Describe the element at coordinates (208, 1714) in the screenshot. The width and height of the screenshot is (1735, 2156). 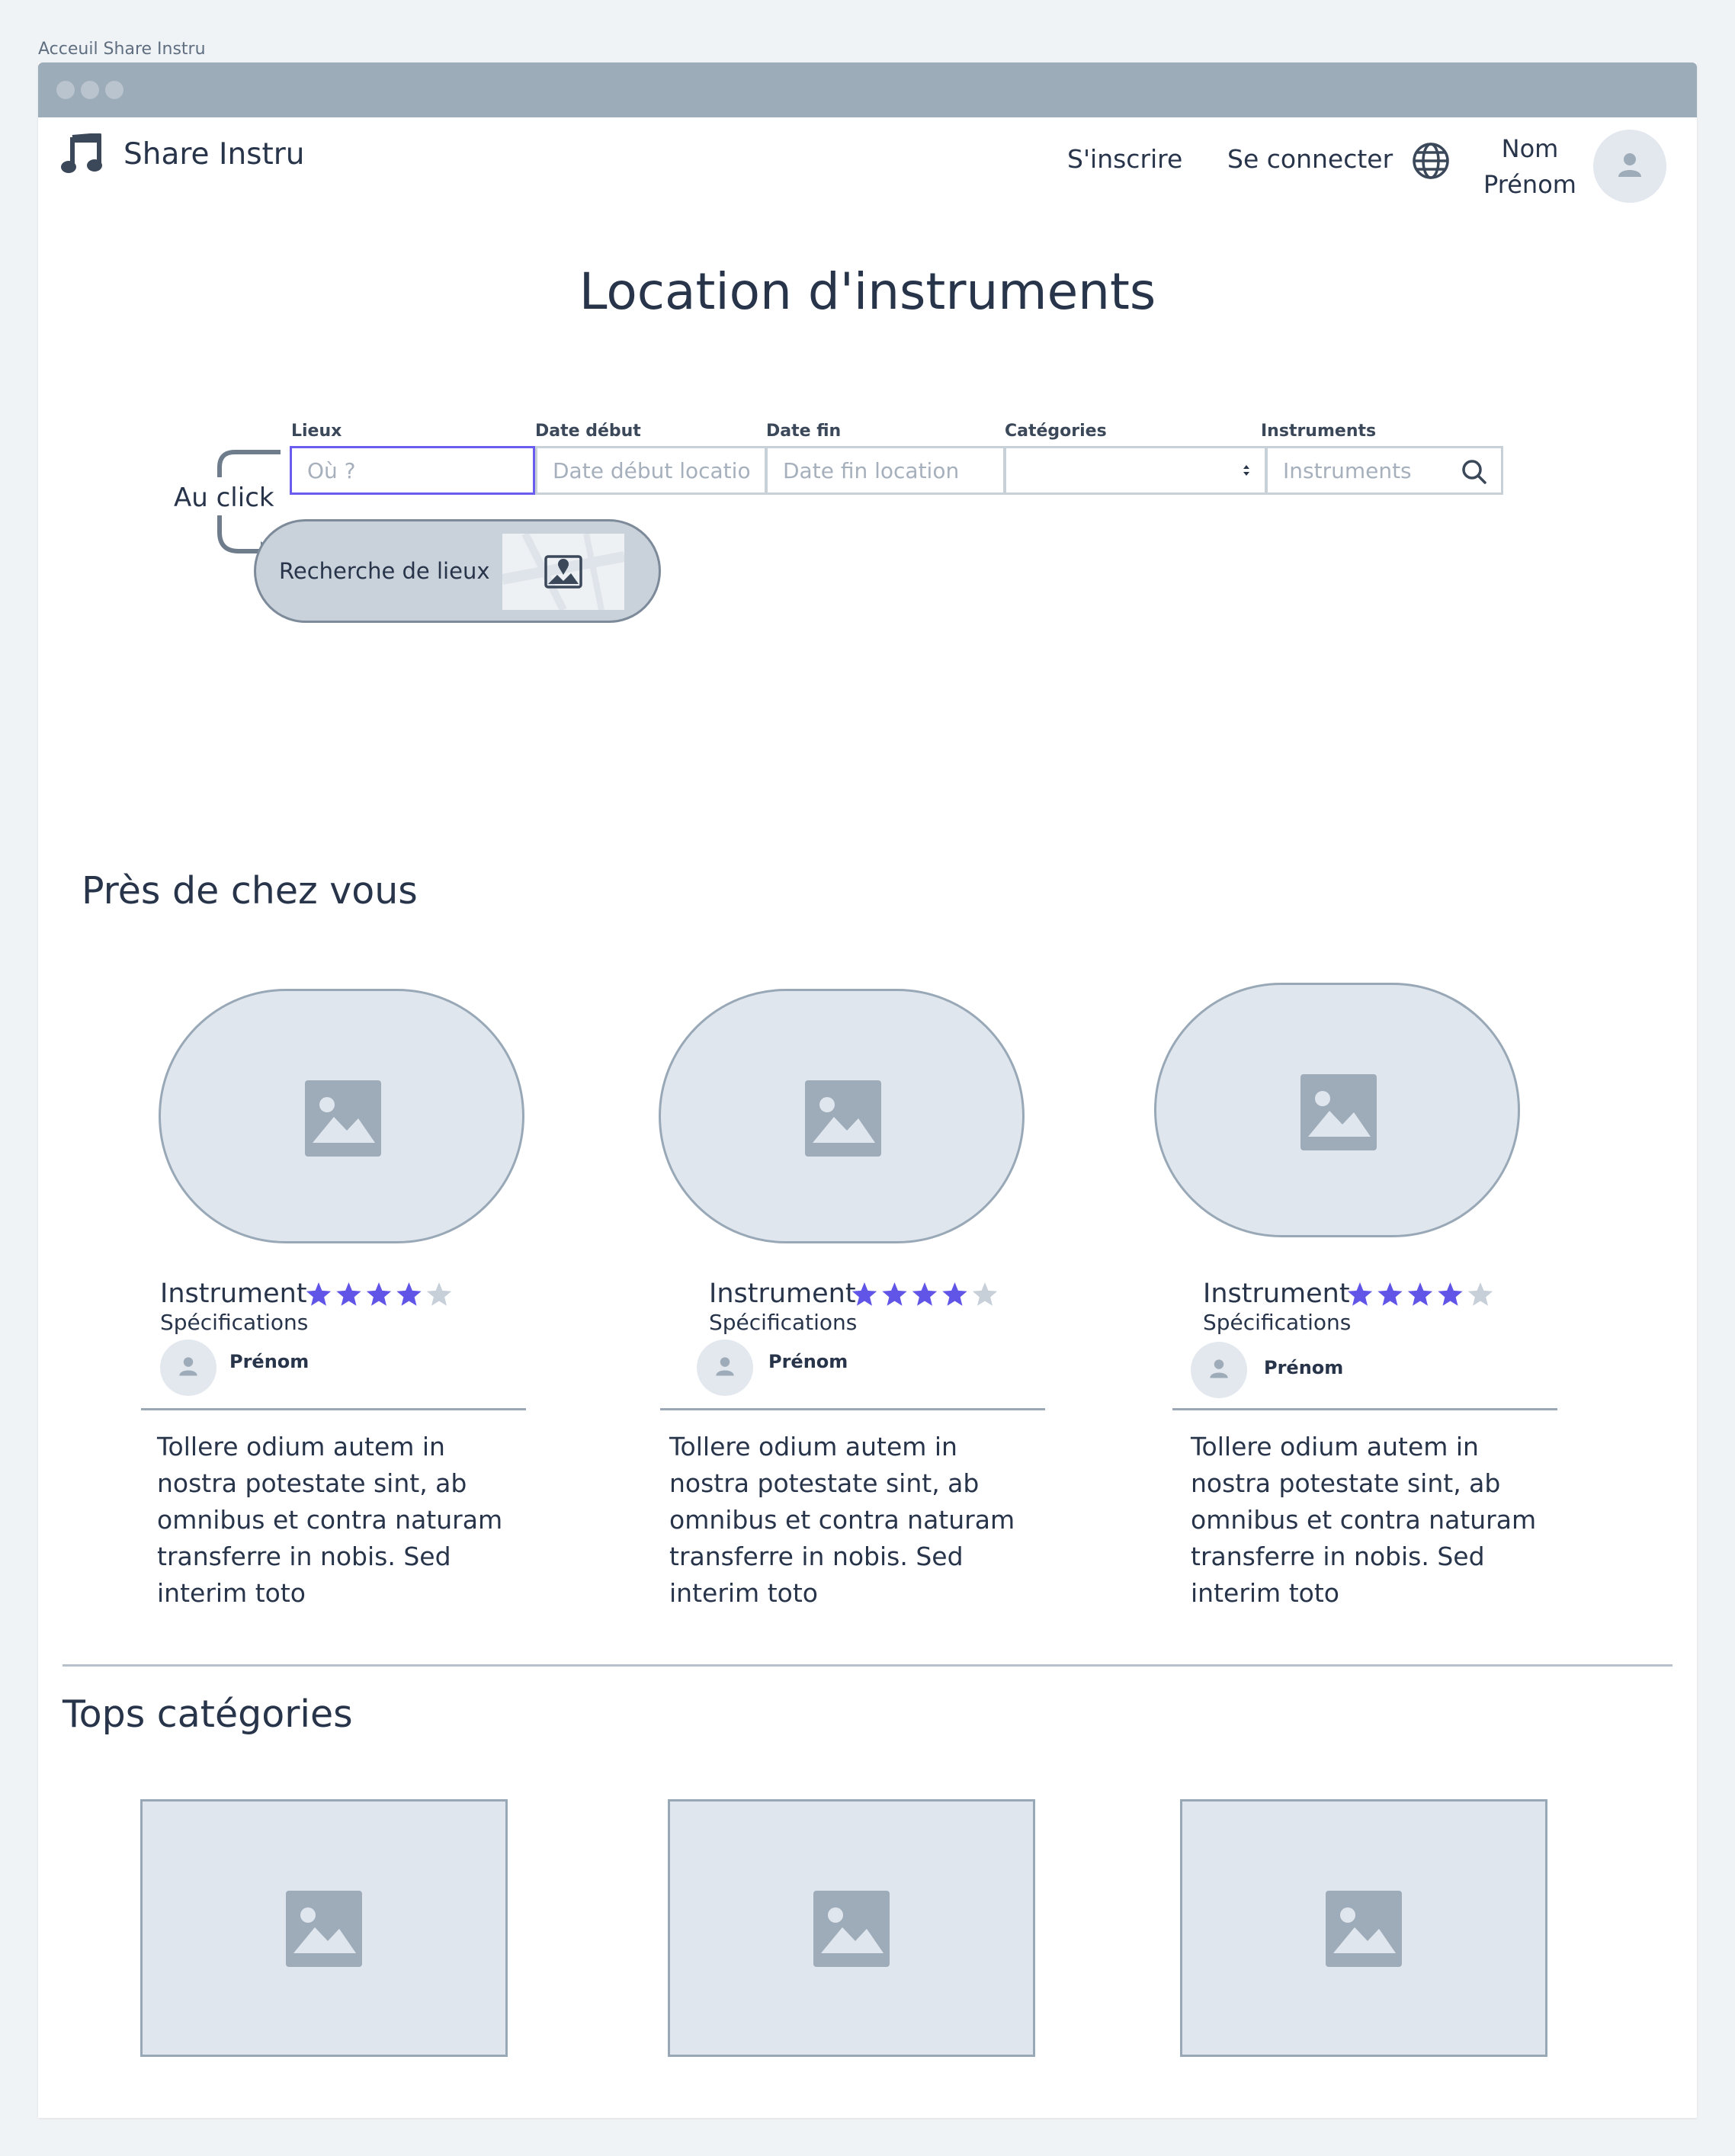
I see `top-categories-title: Tops catégories` at that location.